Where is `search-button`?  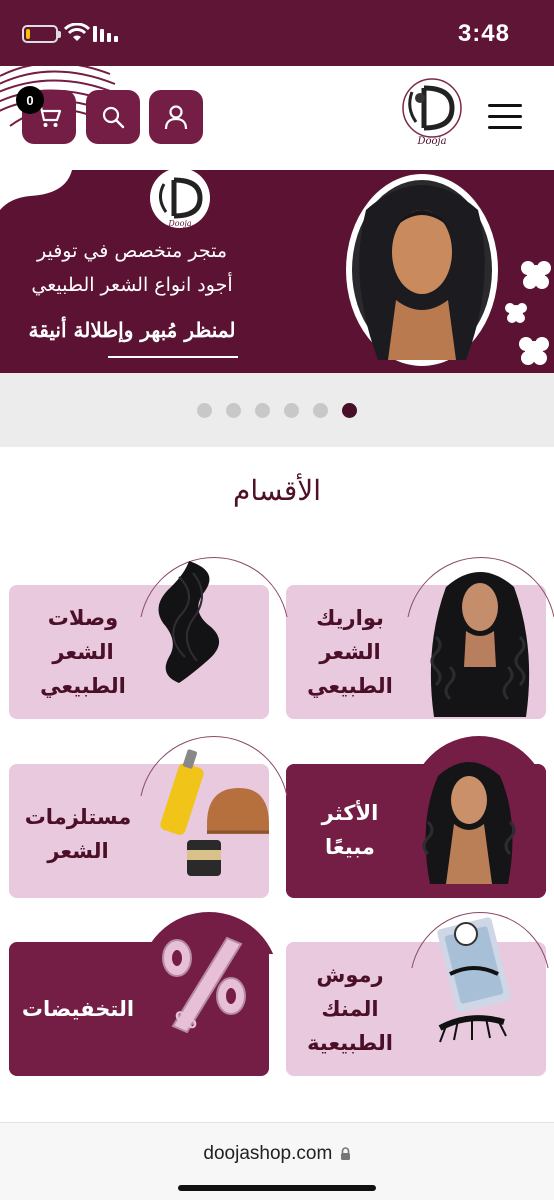 search-button is located at coordinates (113, 117).